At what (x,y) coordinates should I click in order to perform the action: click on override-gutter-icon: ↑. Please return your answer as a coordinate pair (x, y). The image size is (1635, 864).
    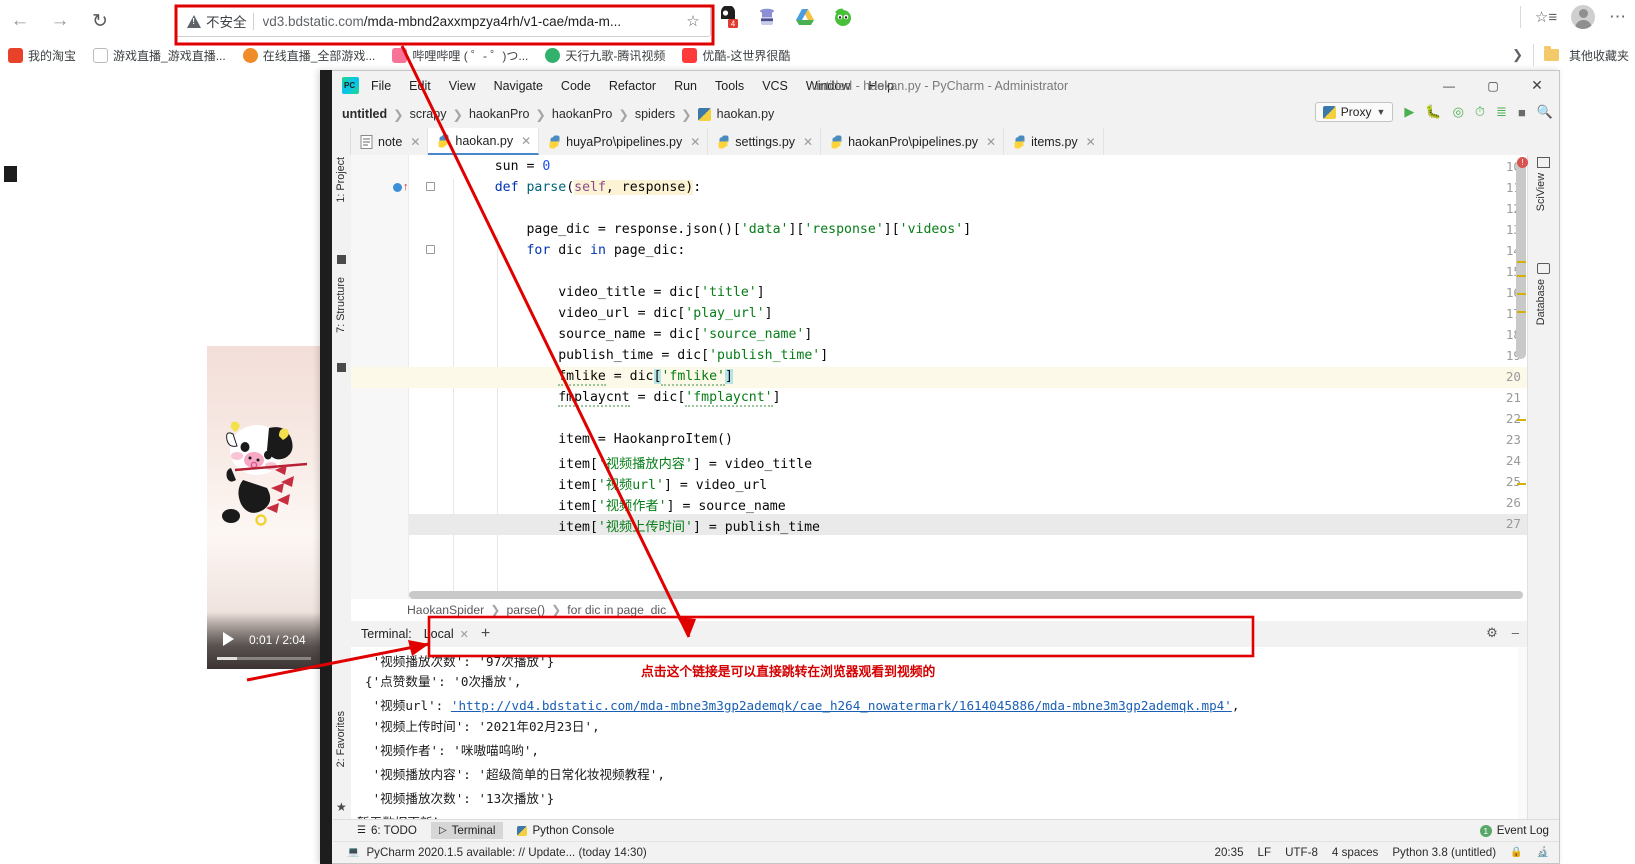
    Looking at the image, I should click on (406, 187).